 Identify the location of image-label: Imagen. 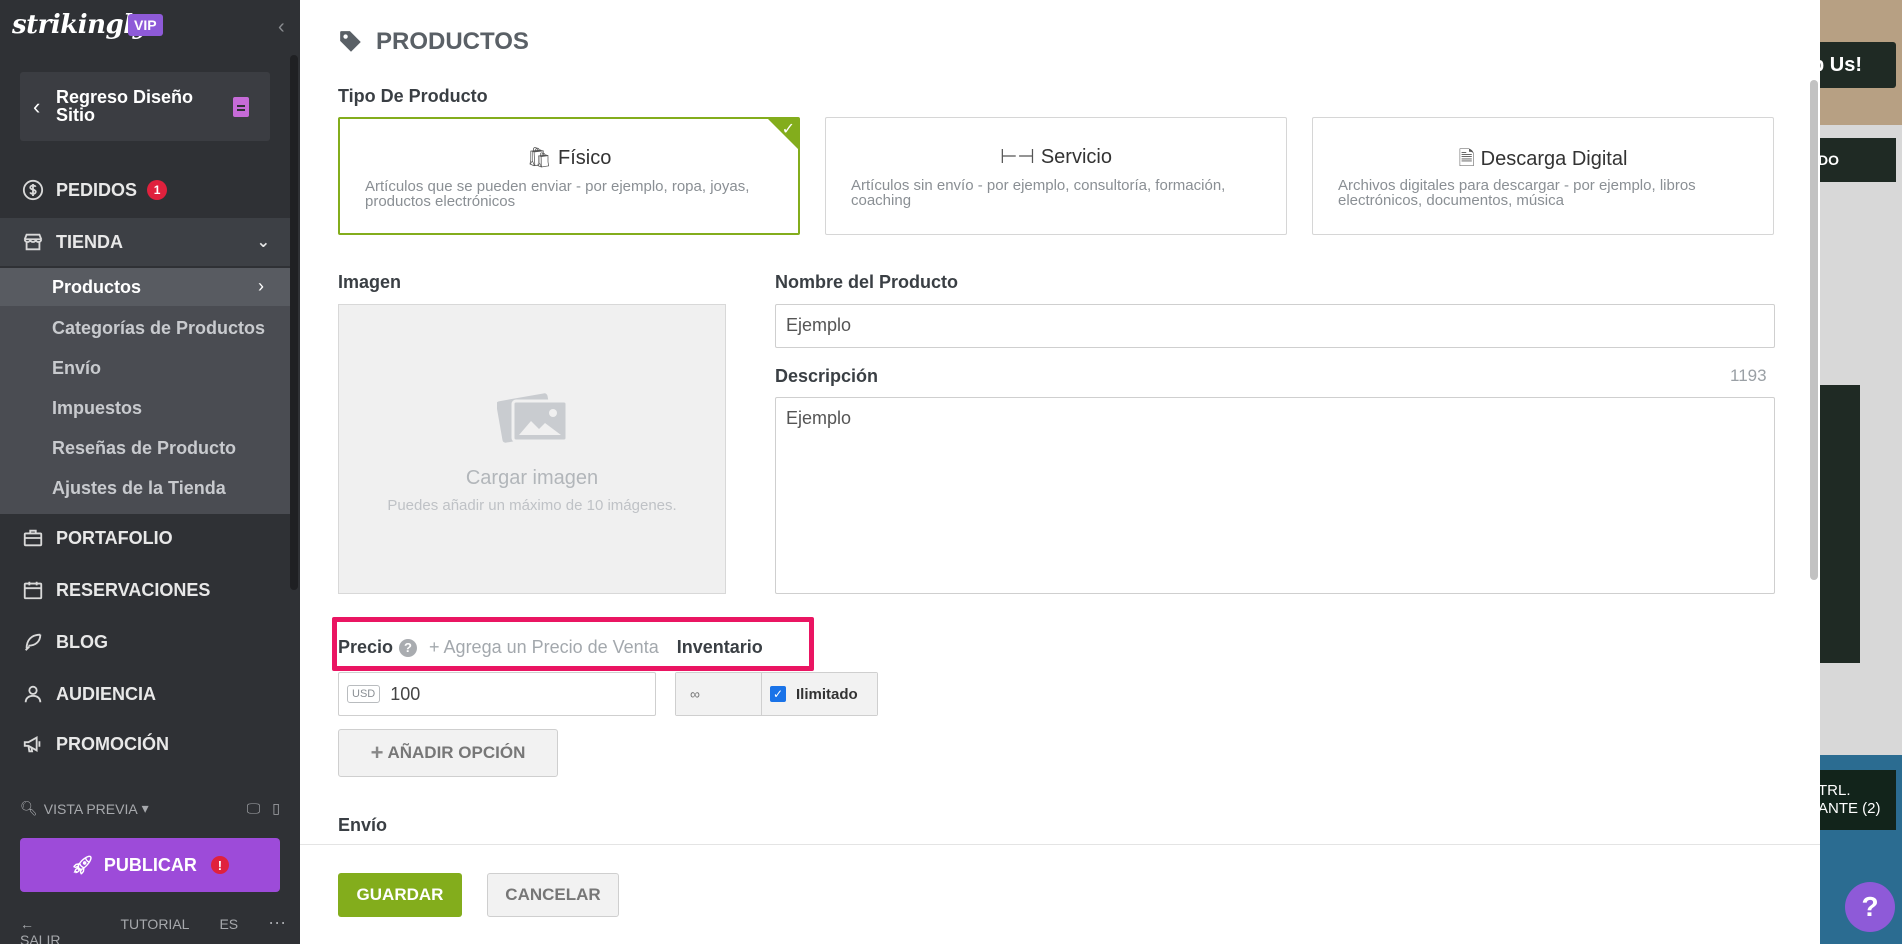
(370, 282).